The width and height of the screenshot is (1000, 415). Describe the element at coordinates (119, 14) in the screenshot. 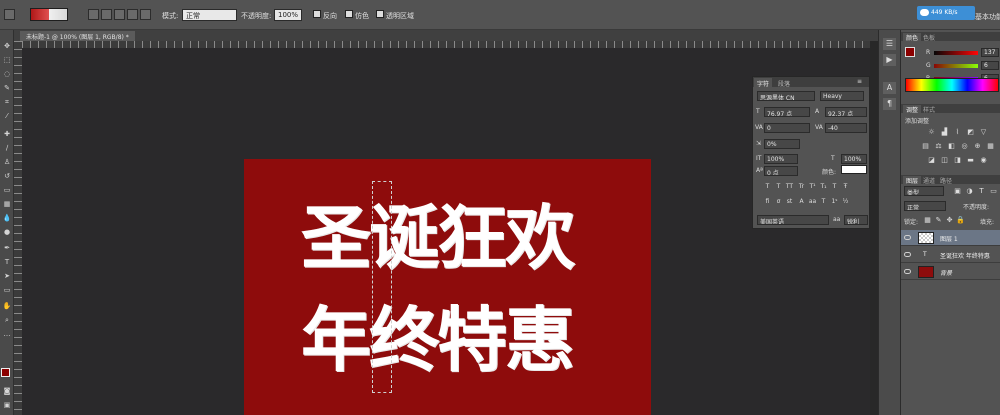

I see `angle-gradient-button` at that location.